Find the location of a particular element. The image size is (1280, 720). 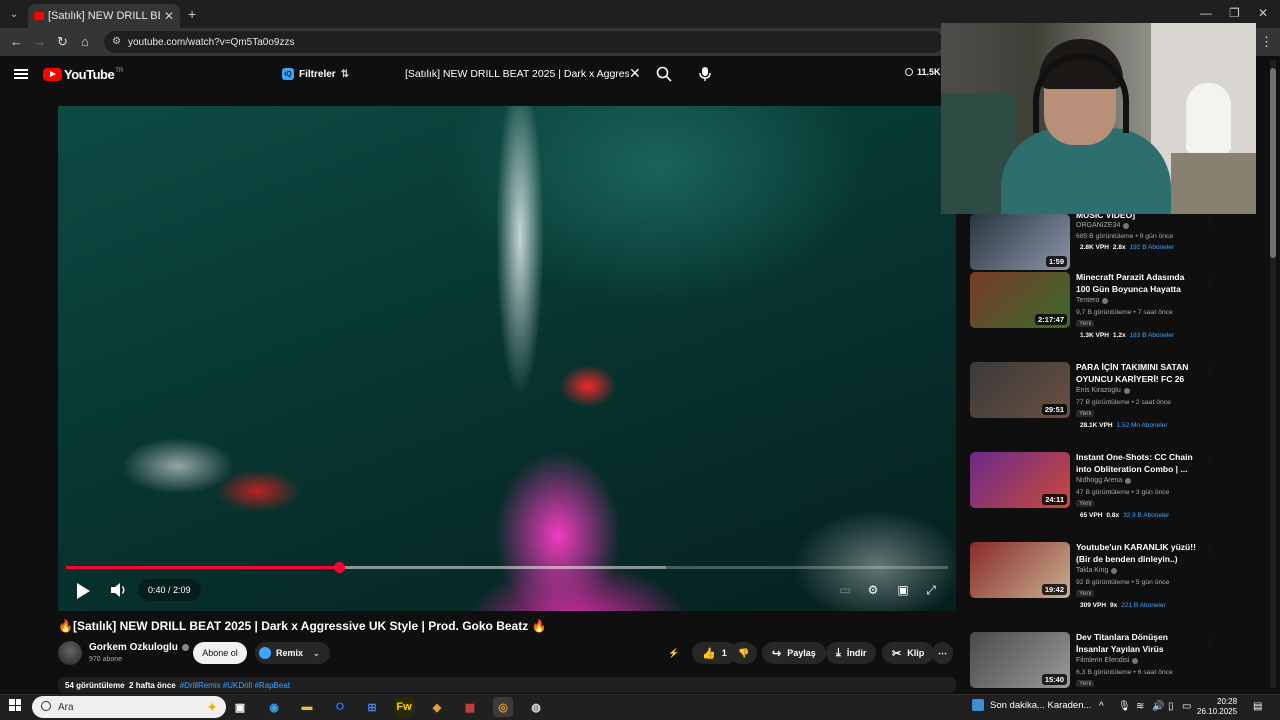

play-button is located at coordinates (83, 591).